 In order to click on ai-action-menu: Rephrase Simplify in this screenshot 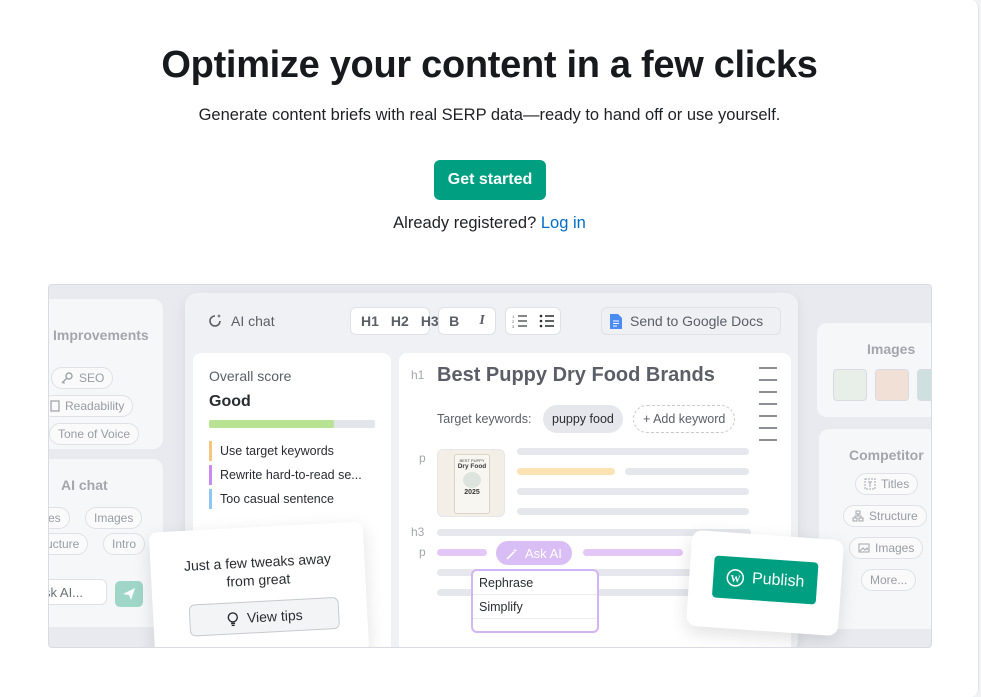, I will do `click(535, 601)`.